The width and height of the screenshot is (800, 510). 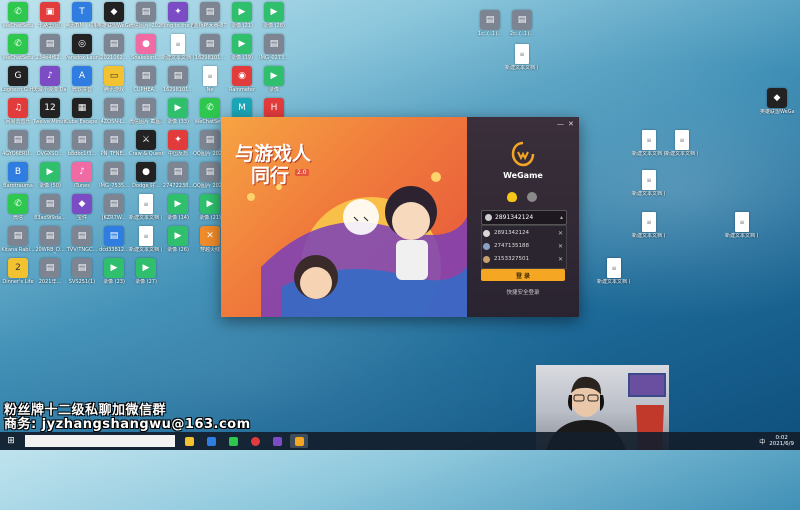 What do you see at coordinates (233, 441) in the screenshot?
I see `taskbar-app-wechat` at bounding box center [233, 441].